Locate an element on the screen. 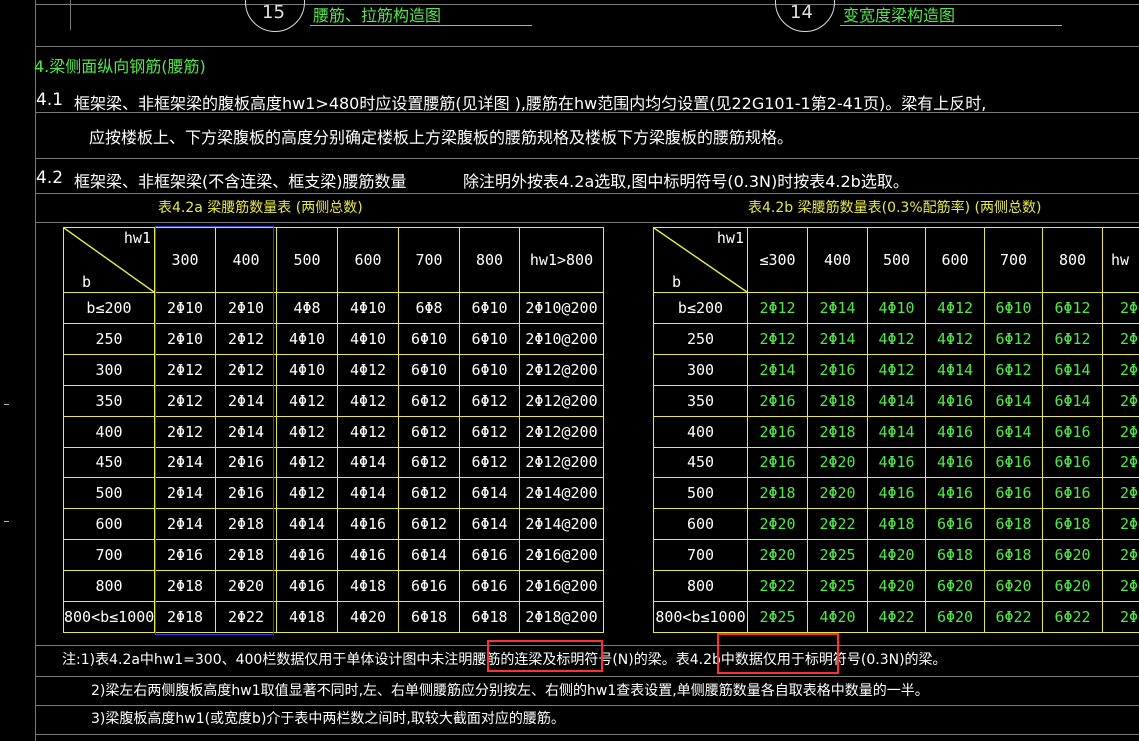 This screenshot has width=1139, height=741. column-header: 500 is located at coordinates (896, 260).